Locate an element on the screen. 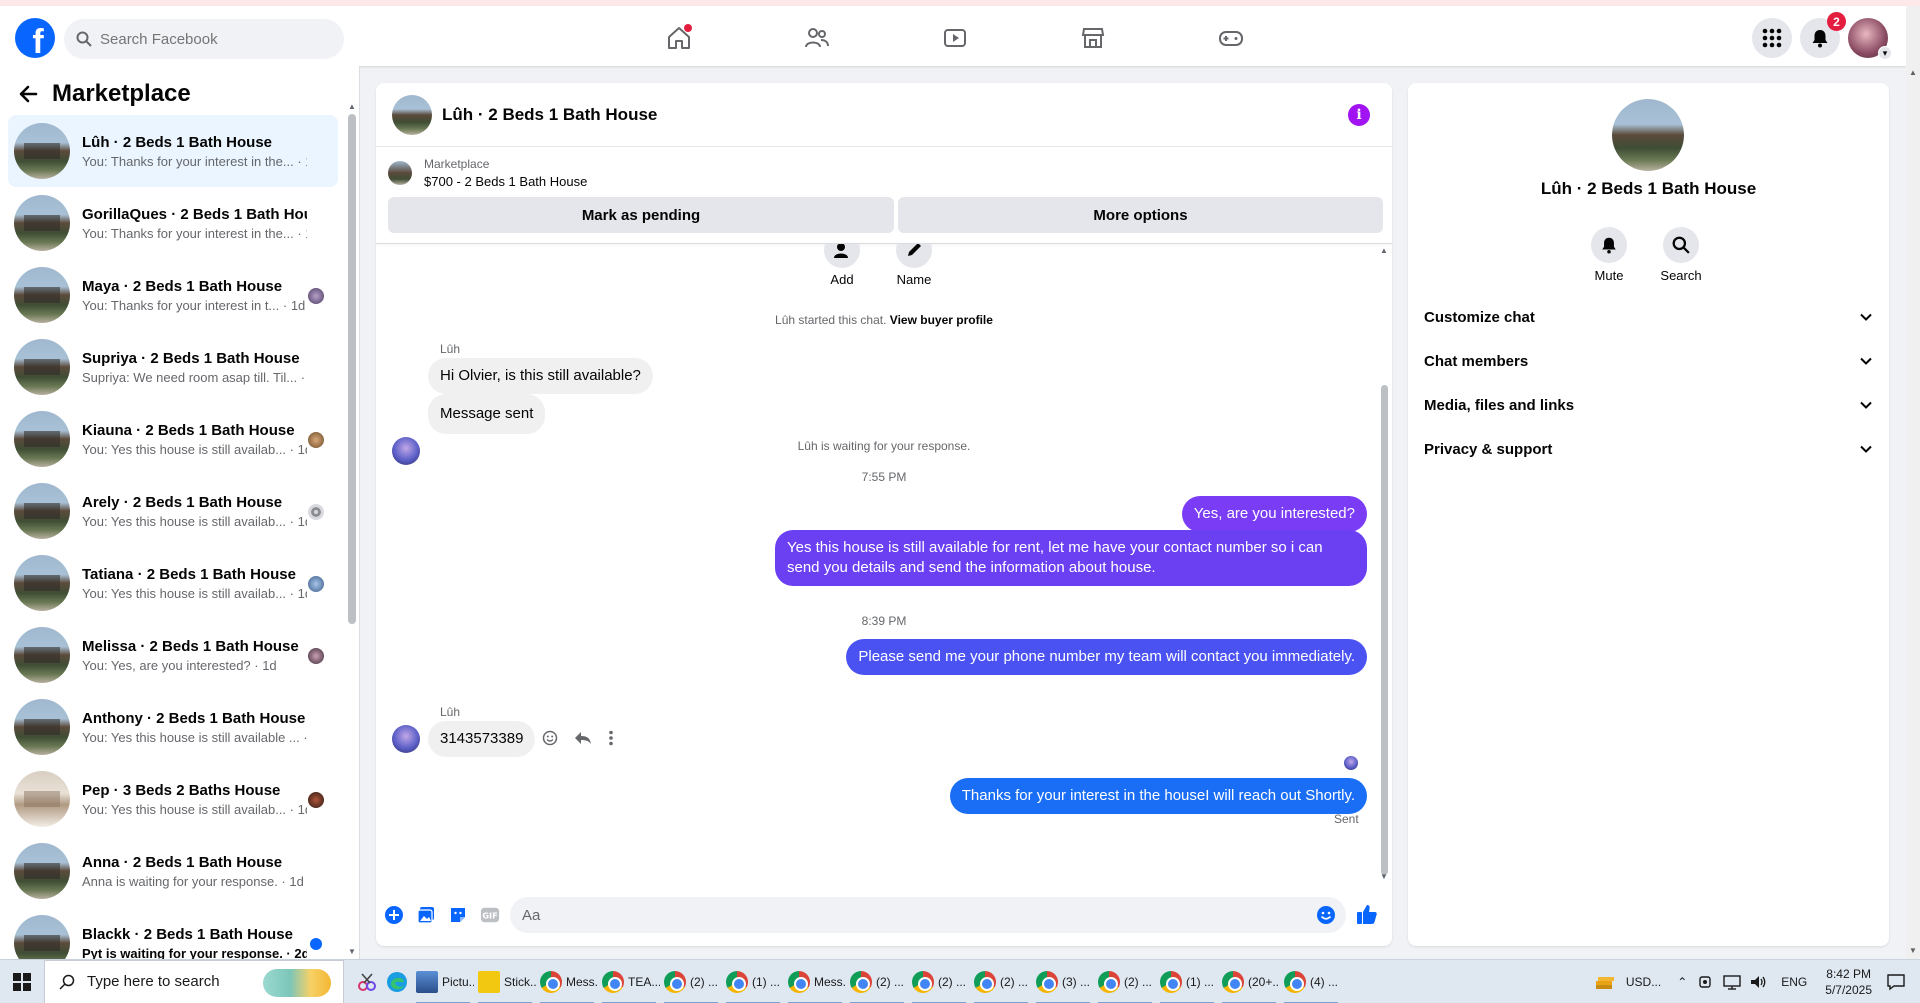 This screenshot has width=1920, height=1003. chat-scrollbar: ▲ ▼ is located at coordinates (1384, 564).